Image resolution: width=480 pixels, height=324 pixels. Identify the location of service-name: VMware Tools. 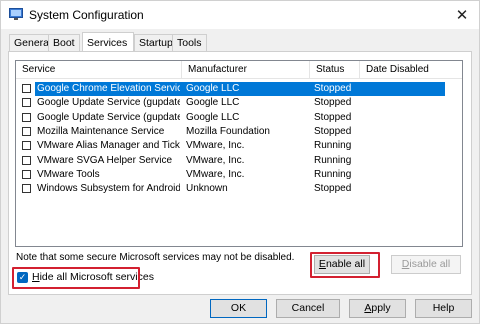
(68, 174).